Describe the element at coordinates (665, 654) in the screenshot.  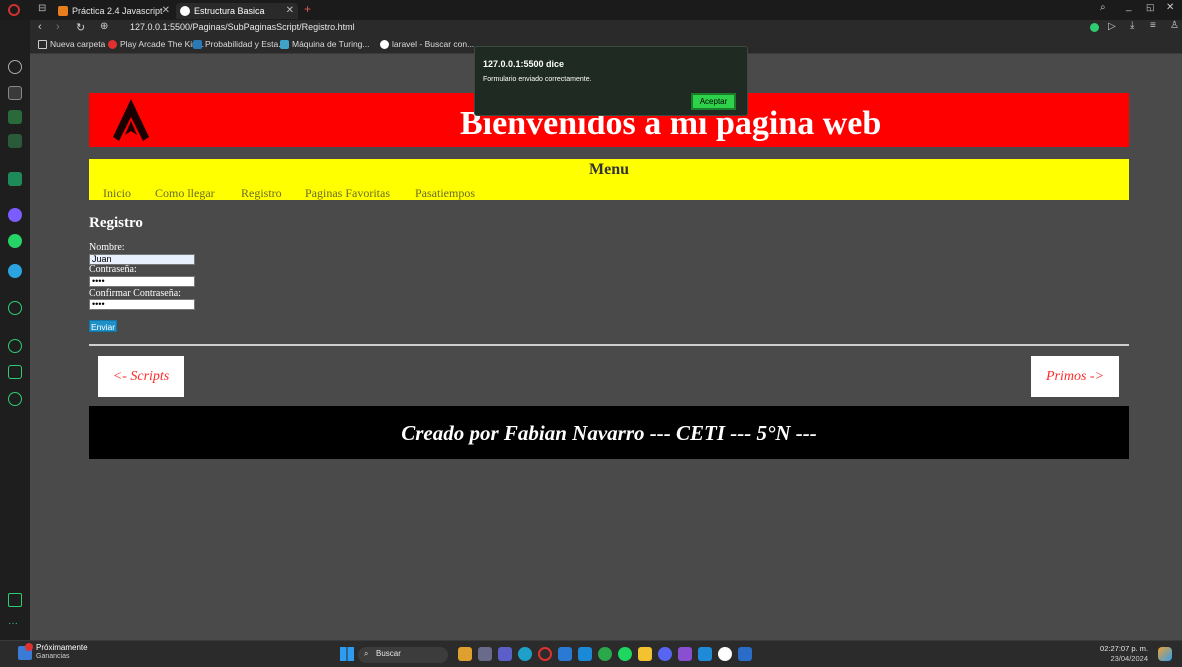
I see `discord-icon` at that location.